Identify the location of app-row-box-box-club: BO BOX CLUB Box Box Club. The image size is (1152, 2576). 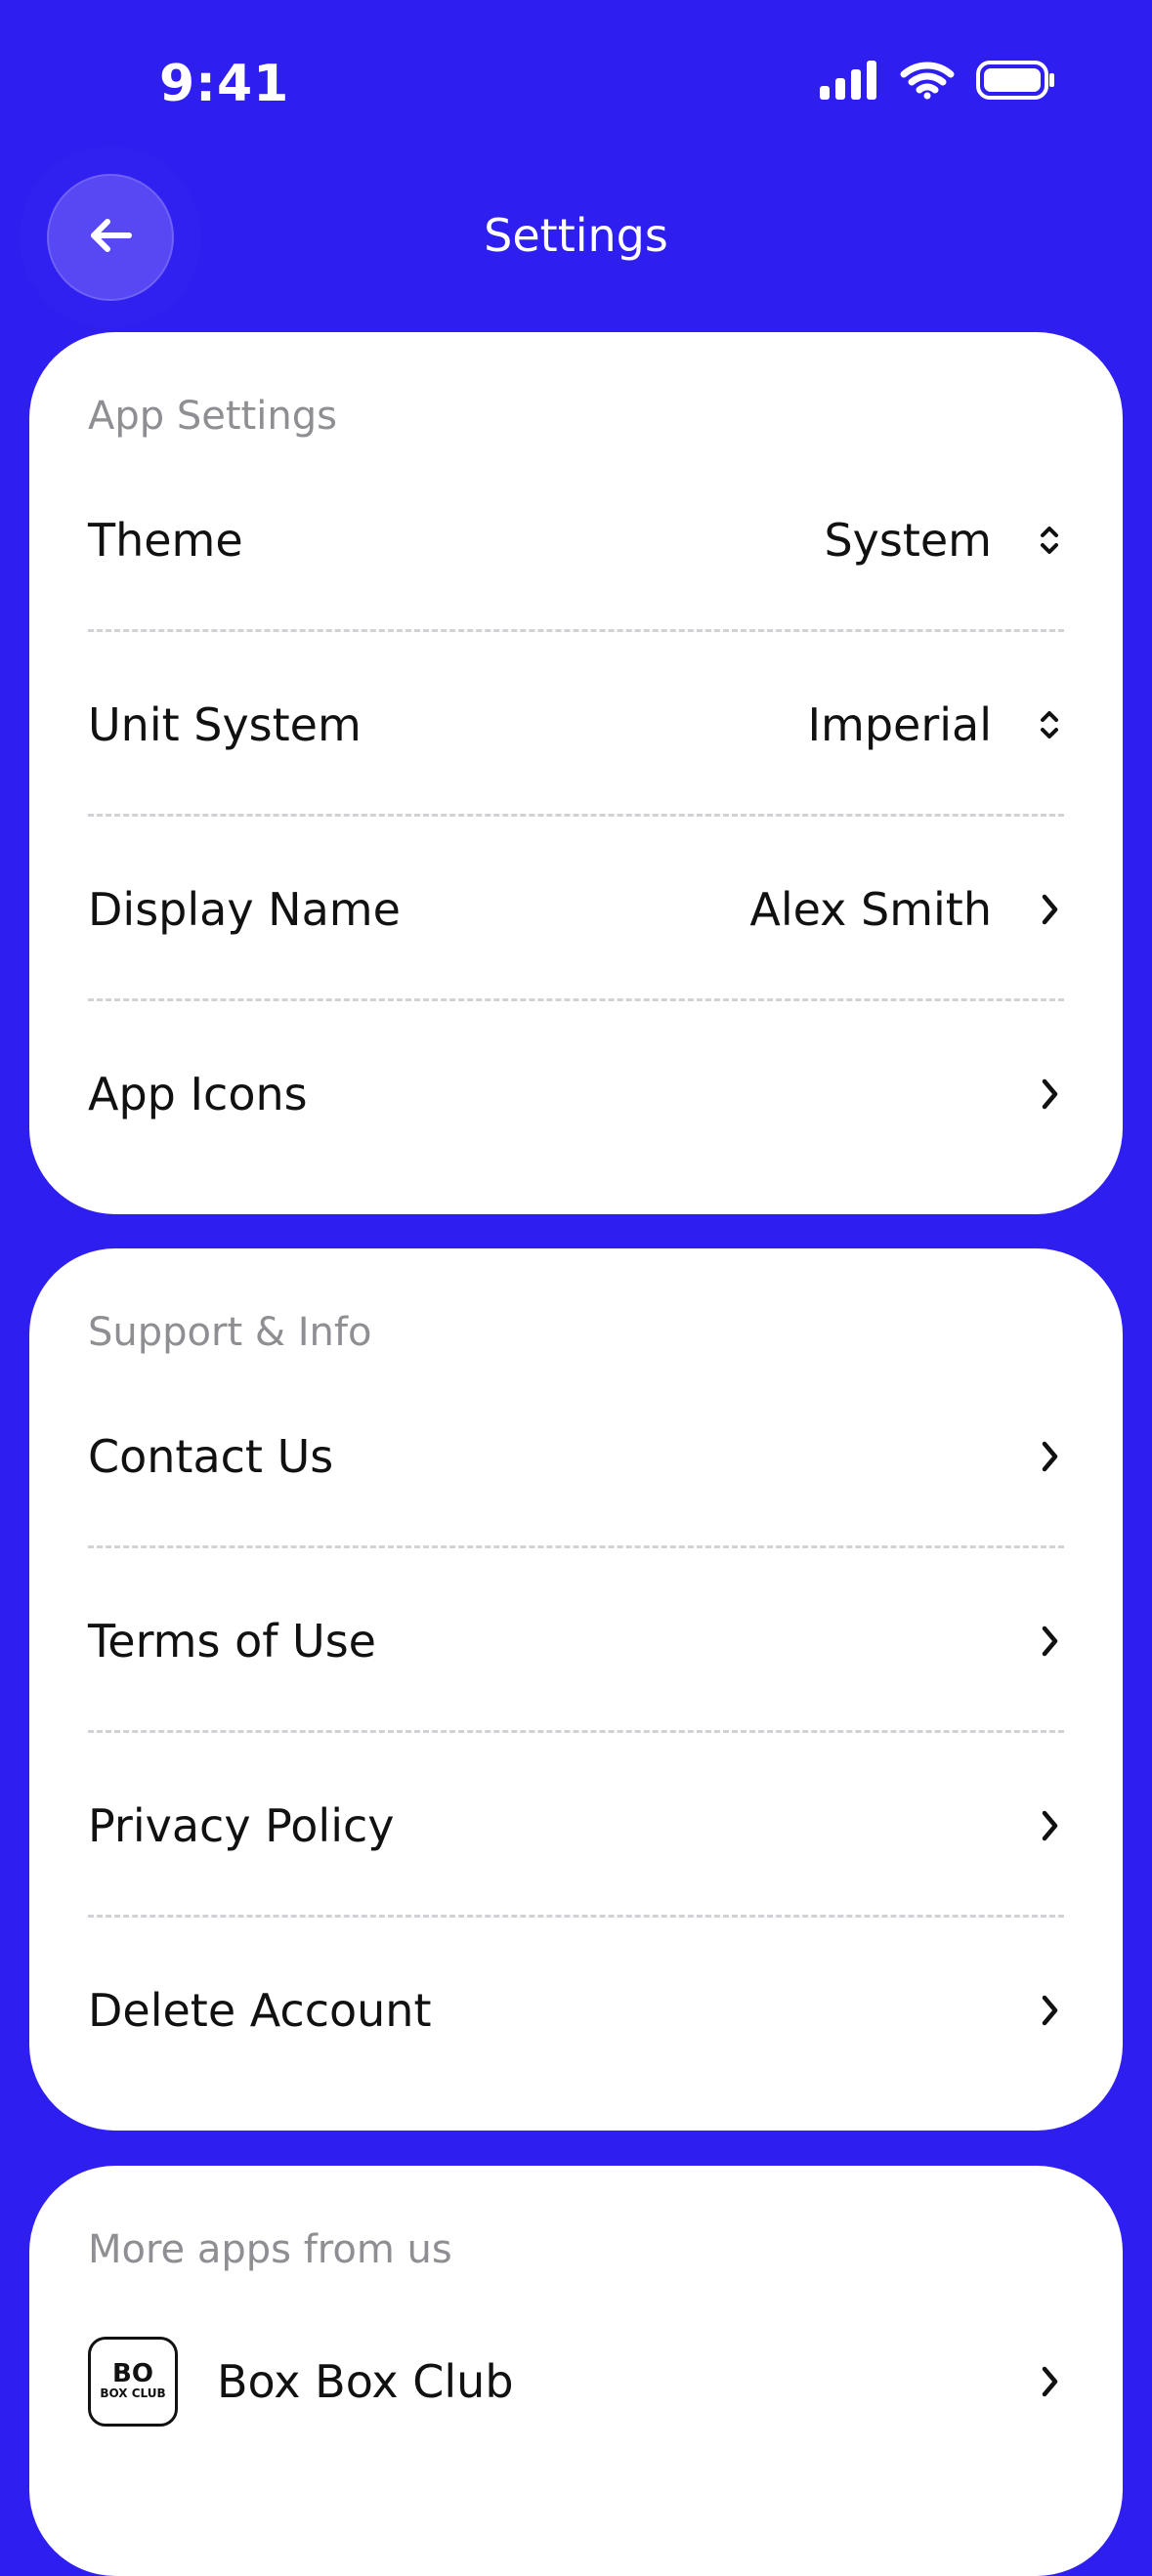
(576, 2381).